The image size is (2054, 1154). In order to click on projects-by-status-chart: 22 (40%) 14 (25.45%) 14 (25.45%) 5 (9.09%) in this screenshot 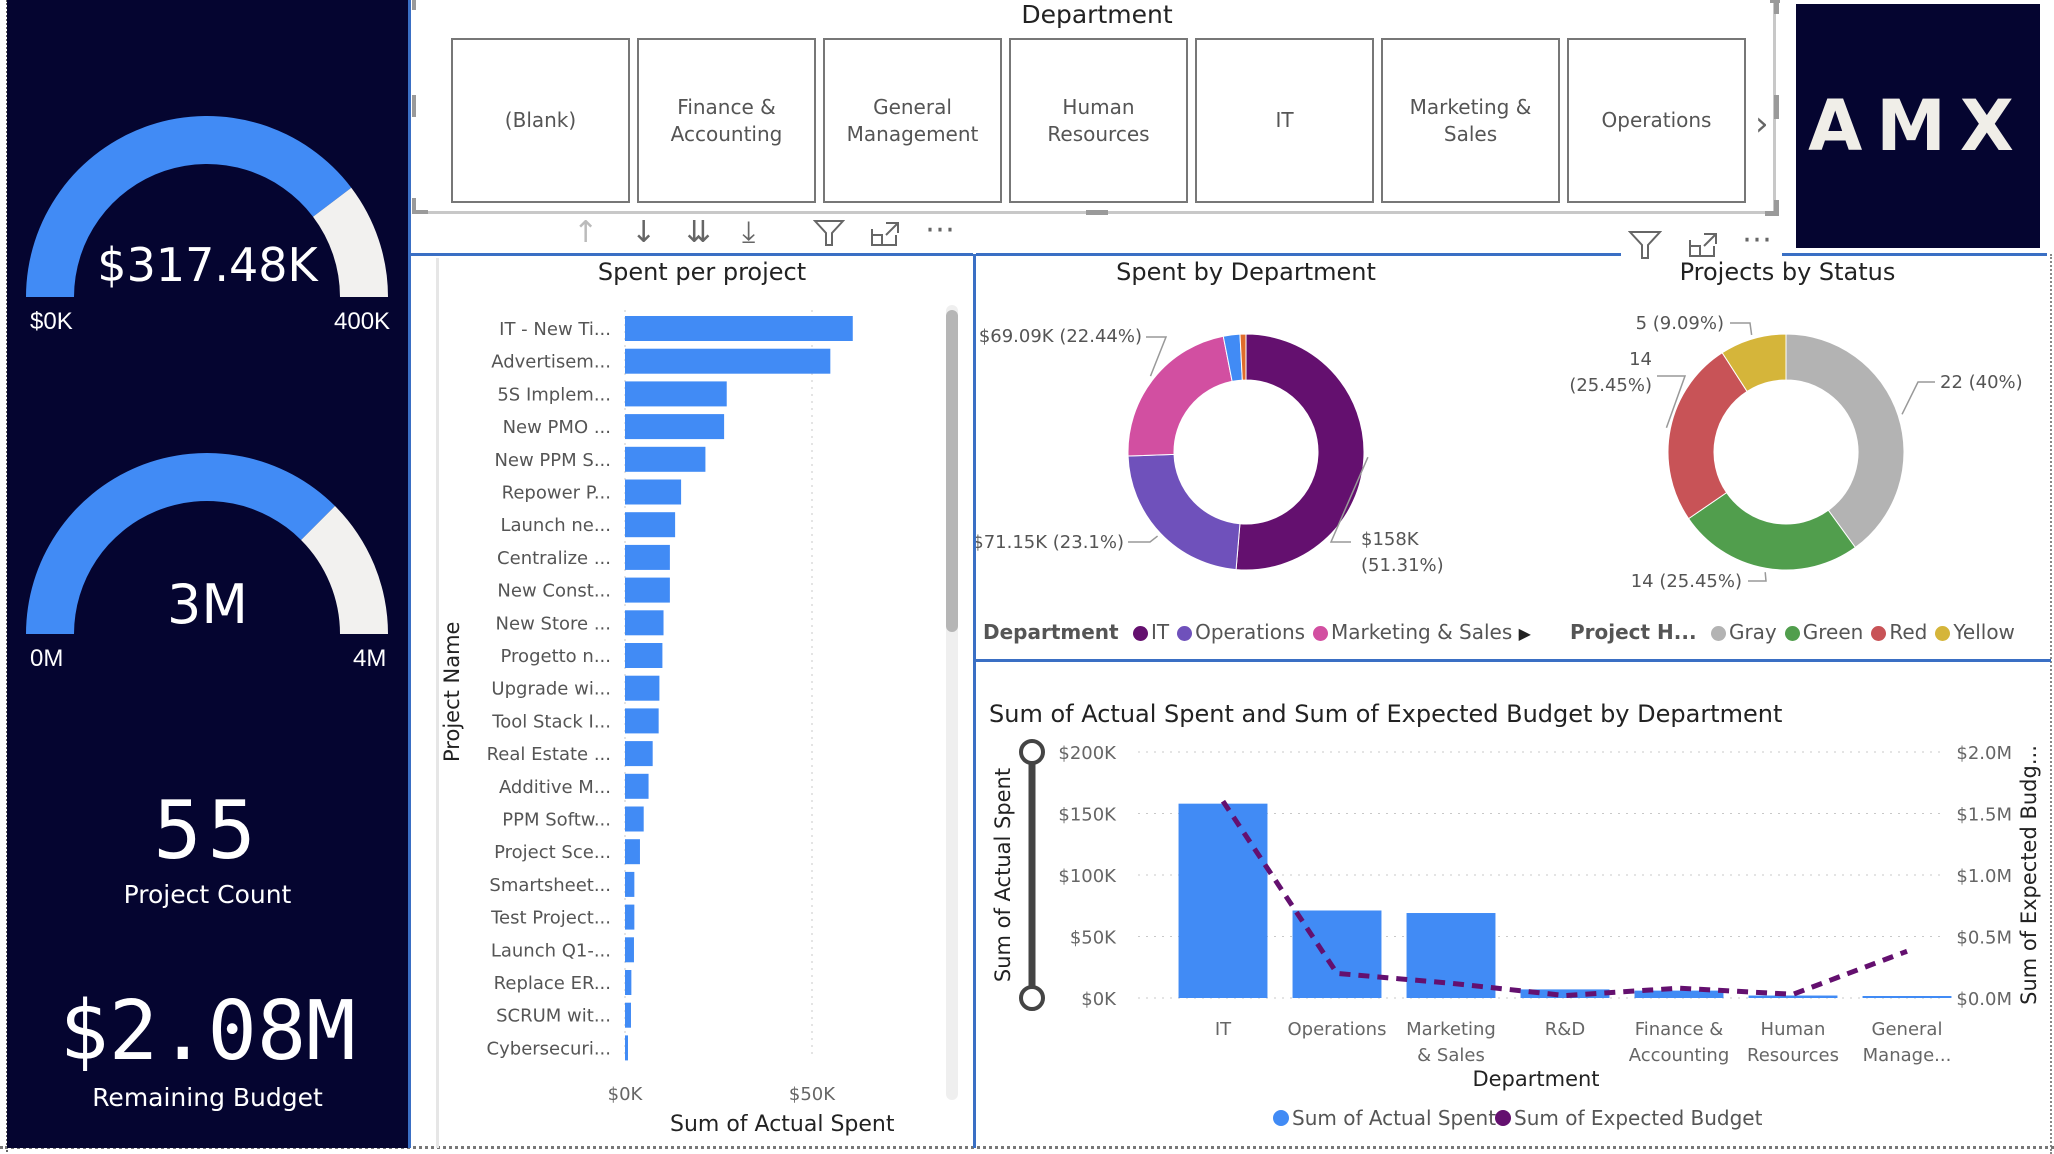, I will do `click(1795, 452)`.